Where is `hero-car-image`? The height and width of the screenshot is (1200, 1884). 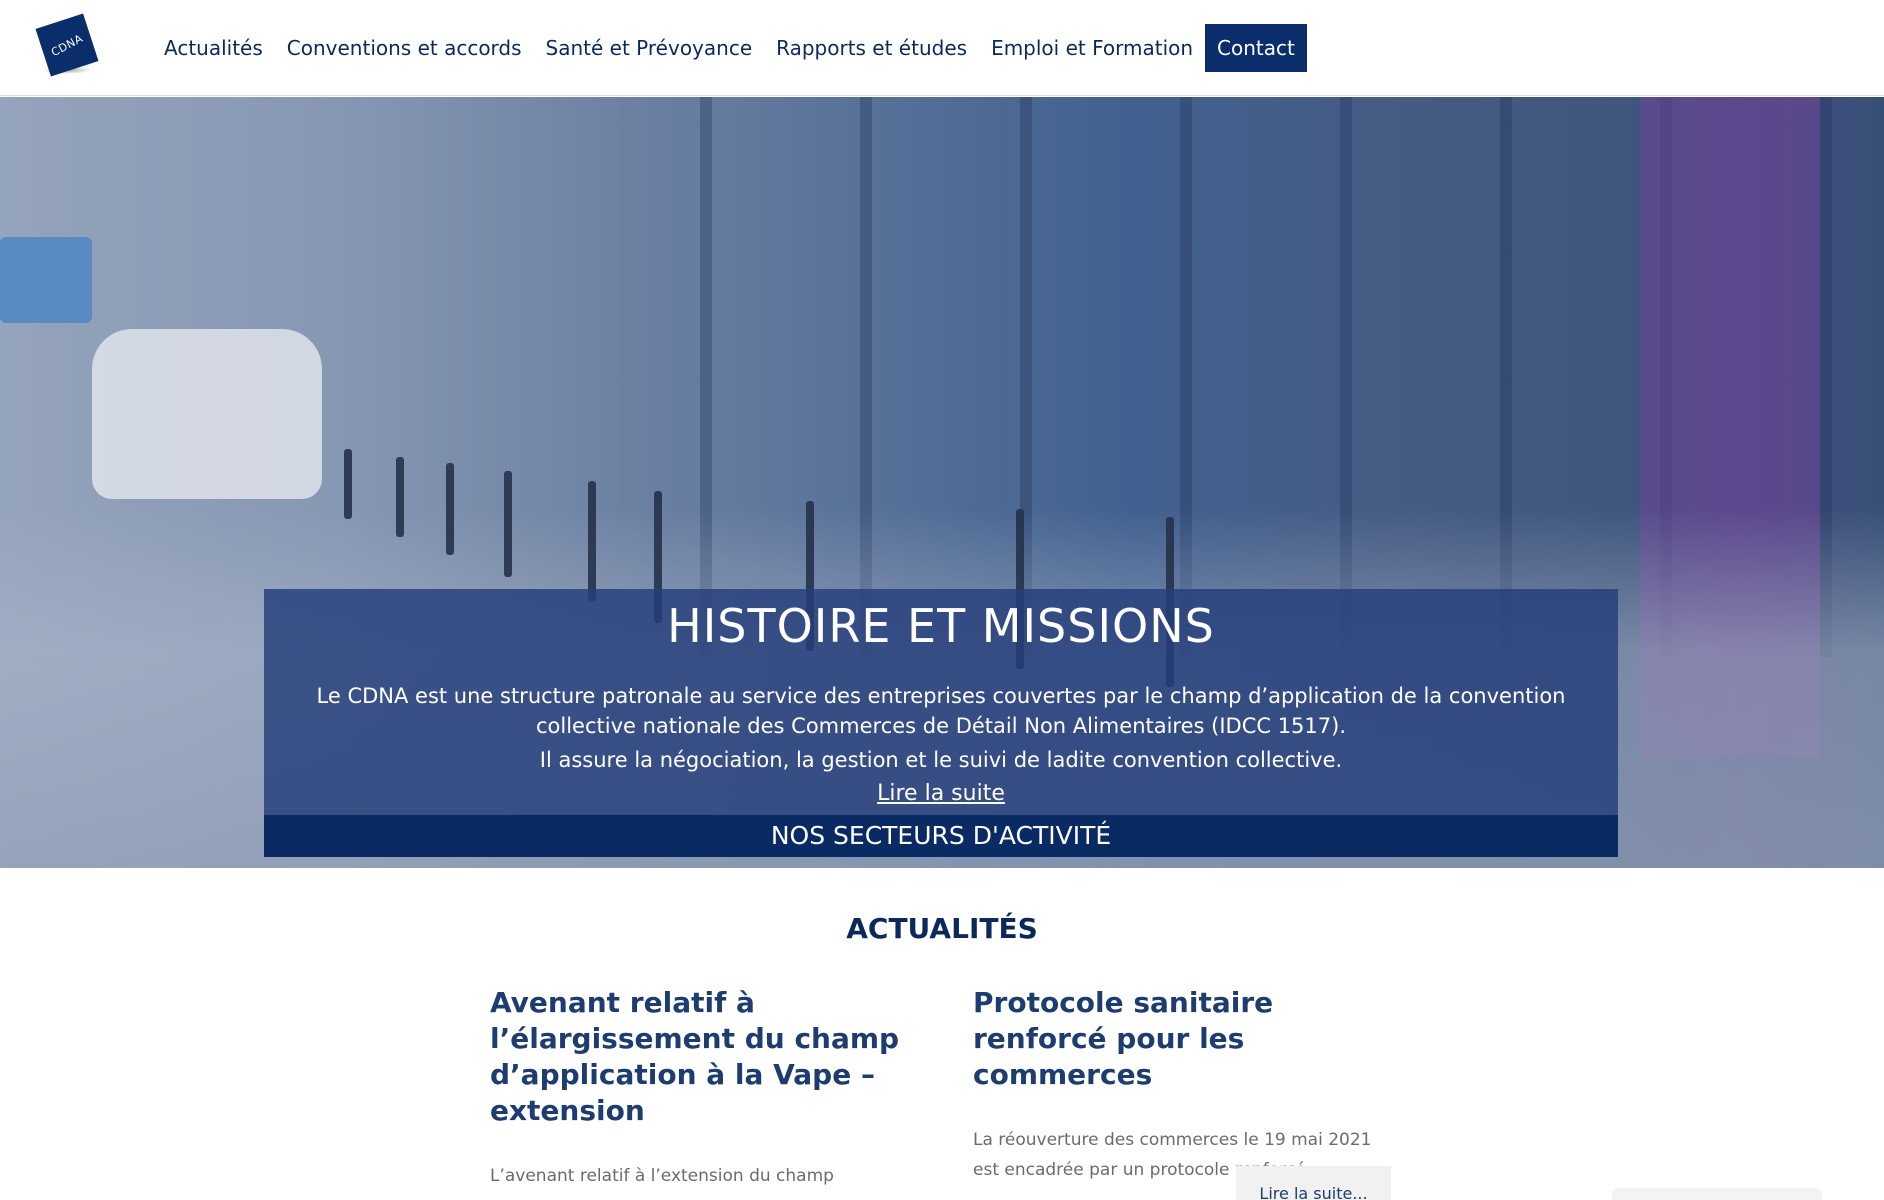 hero-car-image is located at coordinates (207, 414).